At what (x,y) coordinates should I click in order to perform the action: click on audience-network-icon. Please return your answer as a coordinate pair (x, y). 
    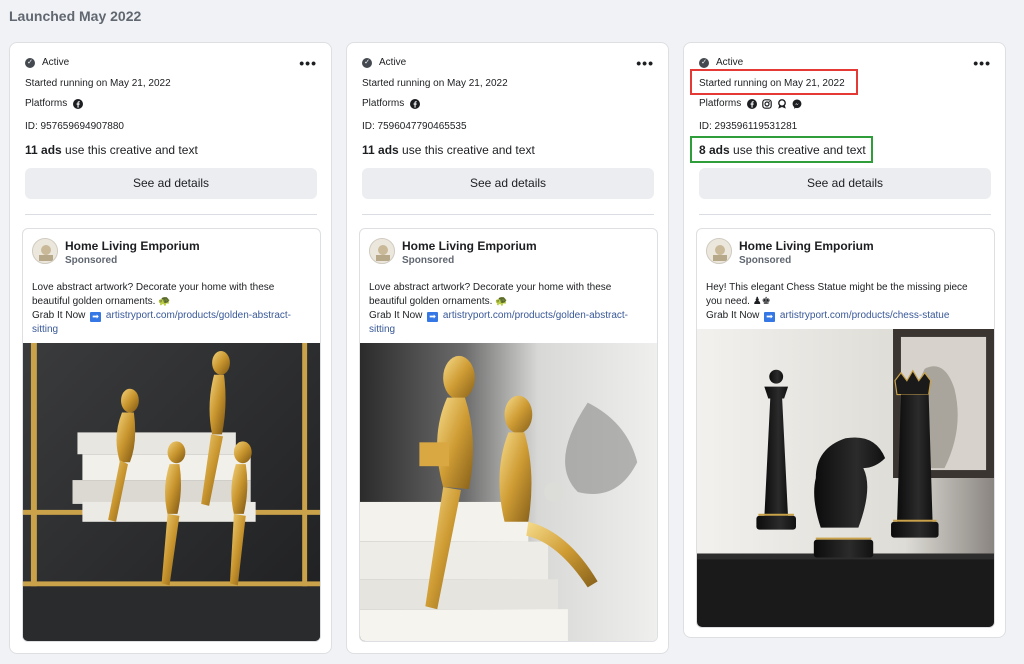
    Looking at the image, I should click on (782, 103).